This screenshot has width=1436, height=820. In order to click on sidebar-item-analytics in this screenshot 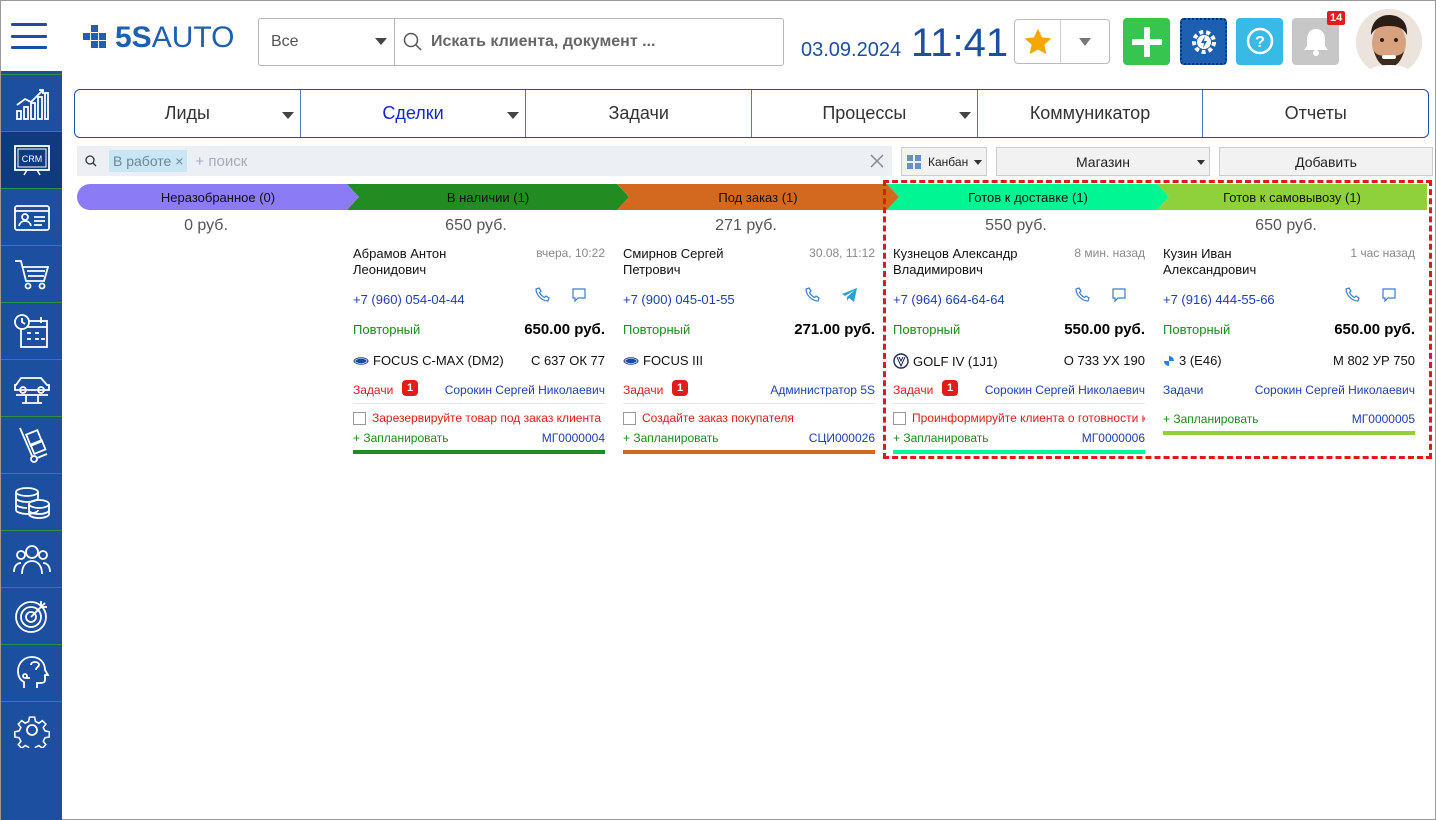, I will do `click(31, 102)`.